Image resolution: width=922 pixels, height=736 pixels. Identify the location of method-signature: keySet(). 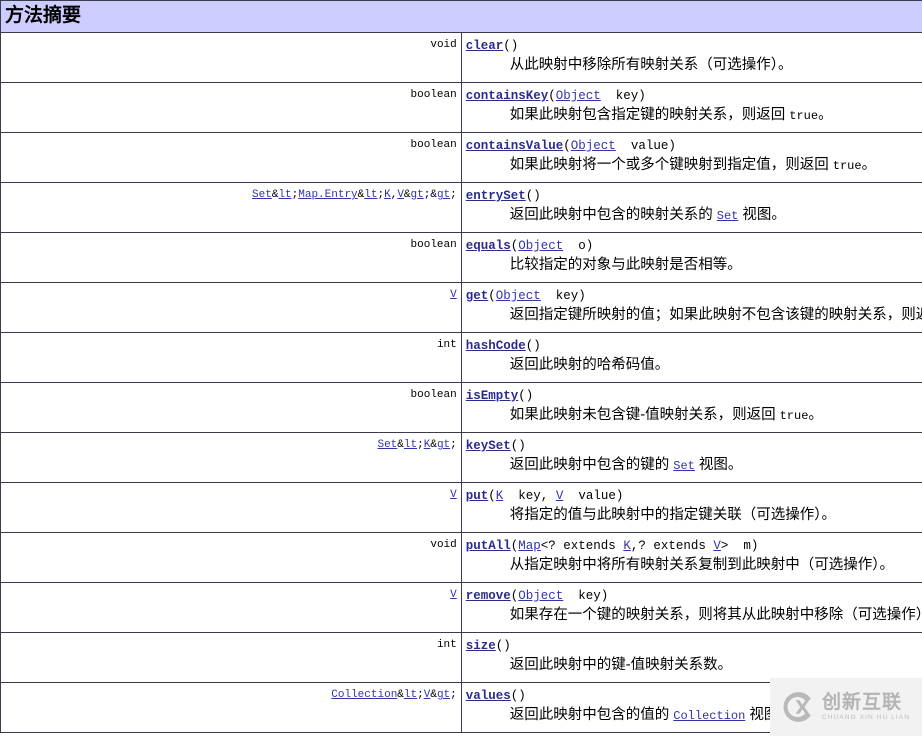
(495, 446).